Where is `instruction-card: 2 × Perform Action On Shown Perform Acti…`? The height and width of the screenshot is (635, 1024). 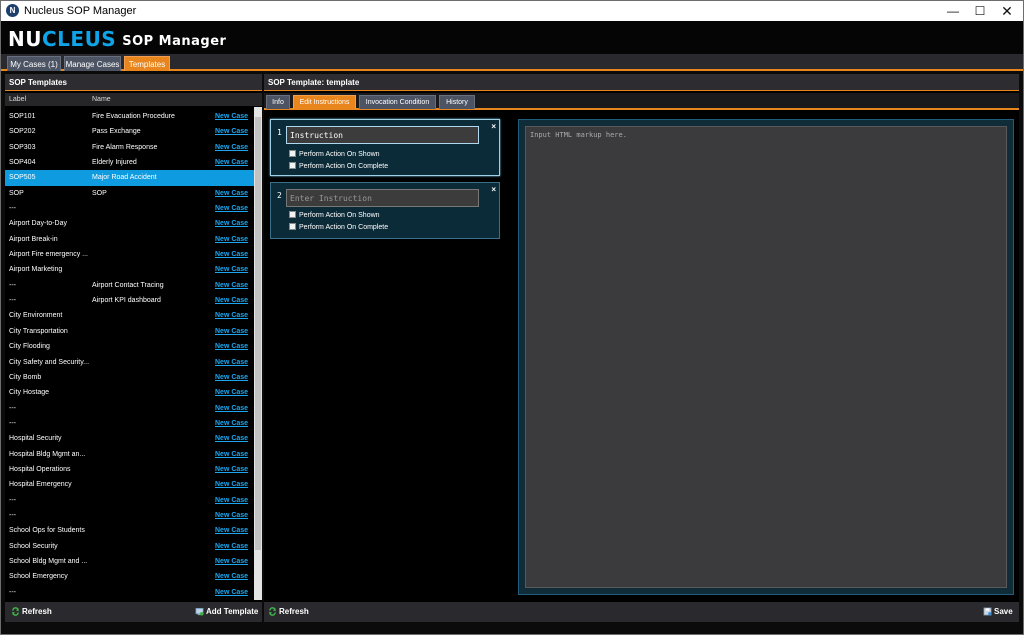
instruction-card: 2 × Perform Action On Shown Perform Acti… is located at coordinates (385, 210).